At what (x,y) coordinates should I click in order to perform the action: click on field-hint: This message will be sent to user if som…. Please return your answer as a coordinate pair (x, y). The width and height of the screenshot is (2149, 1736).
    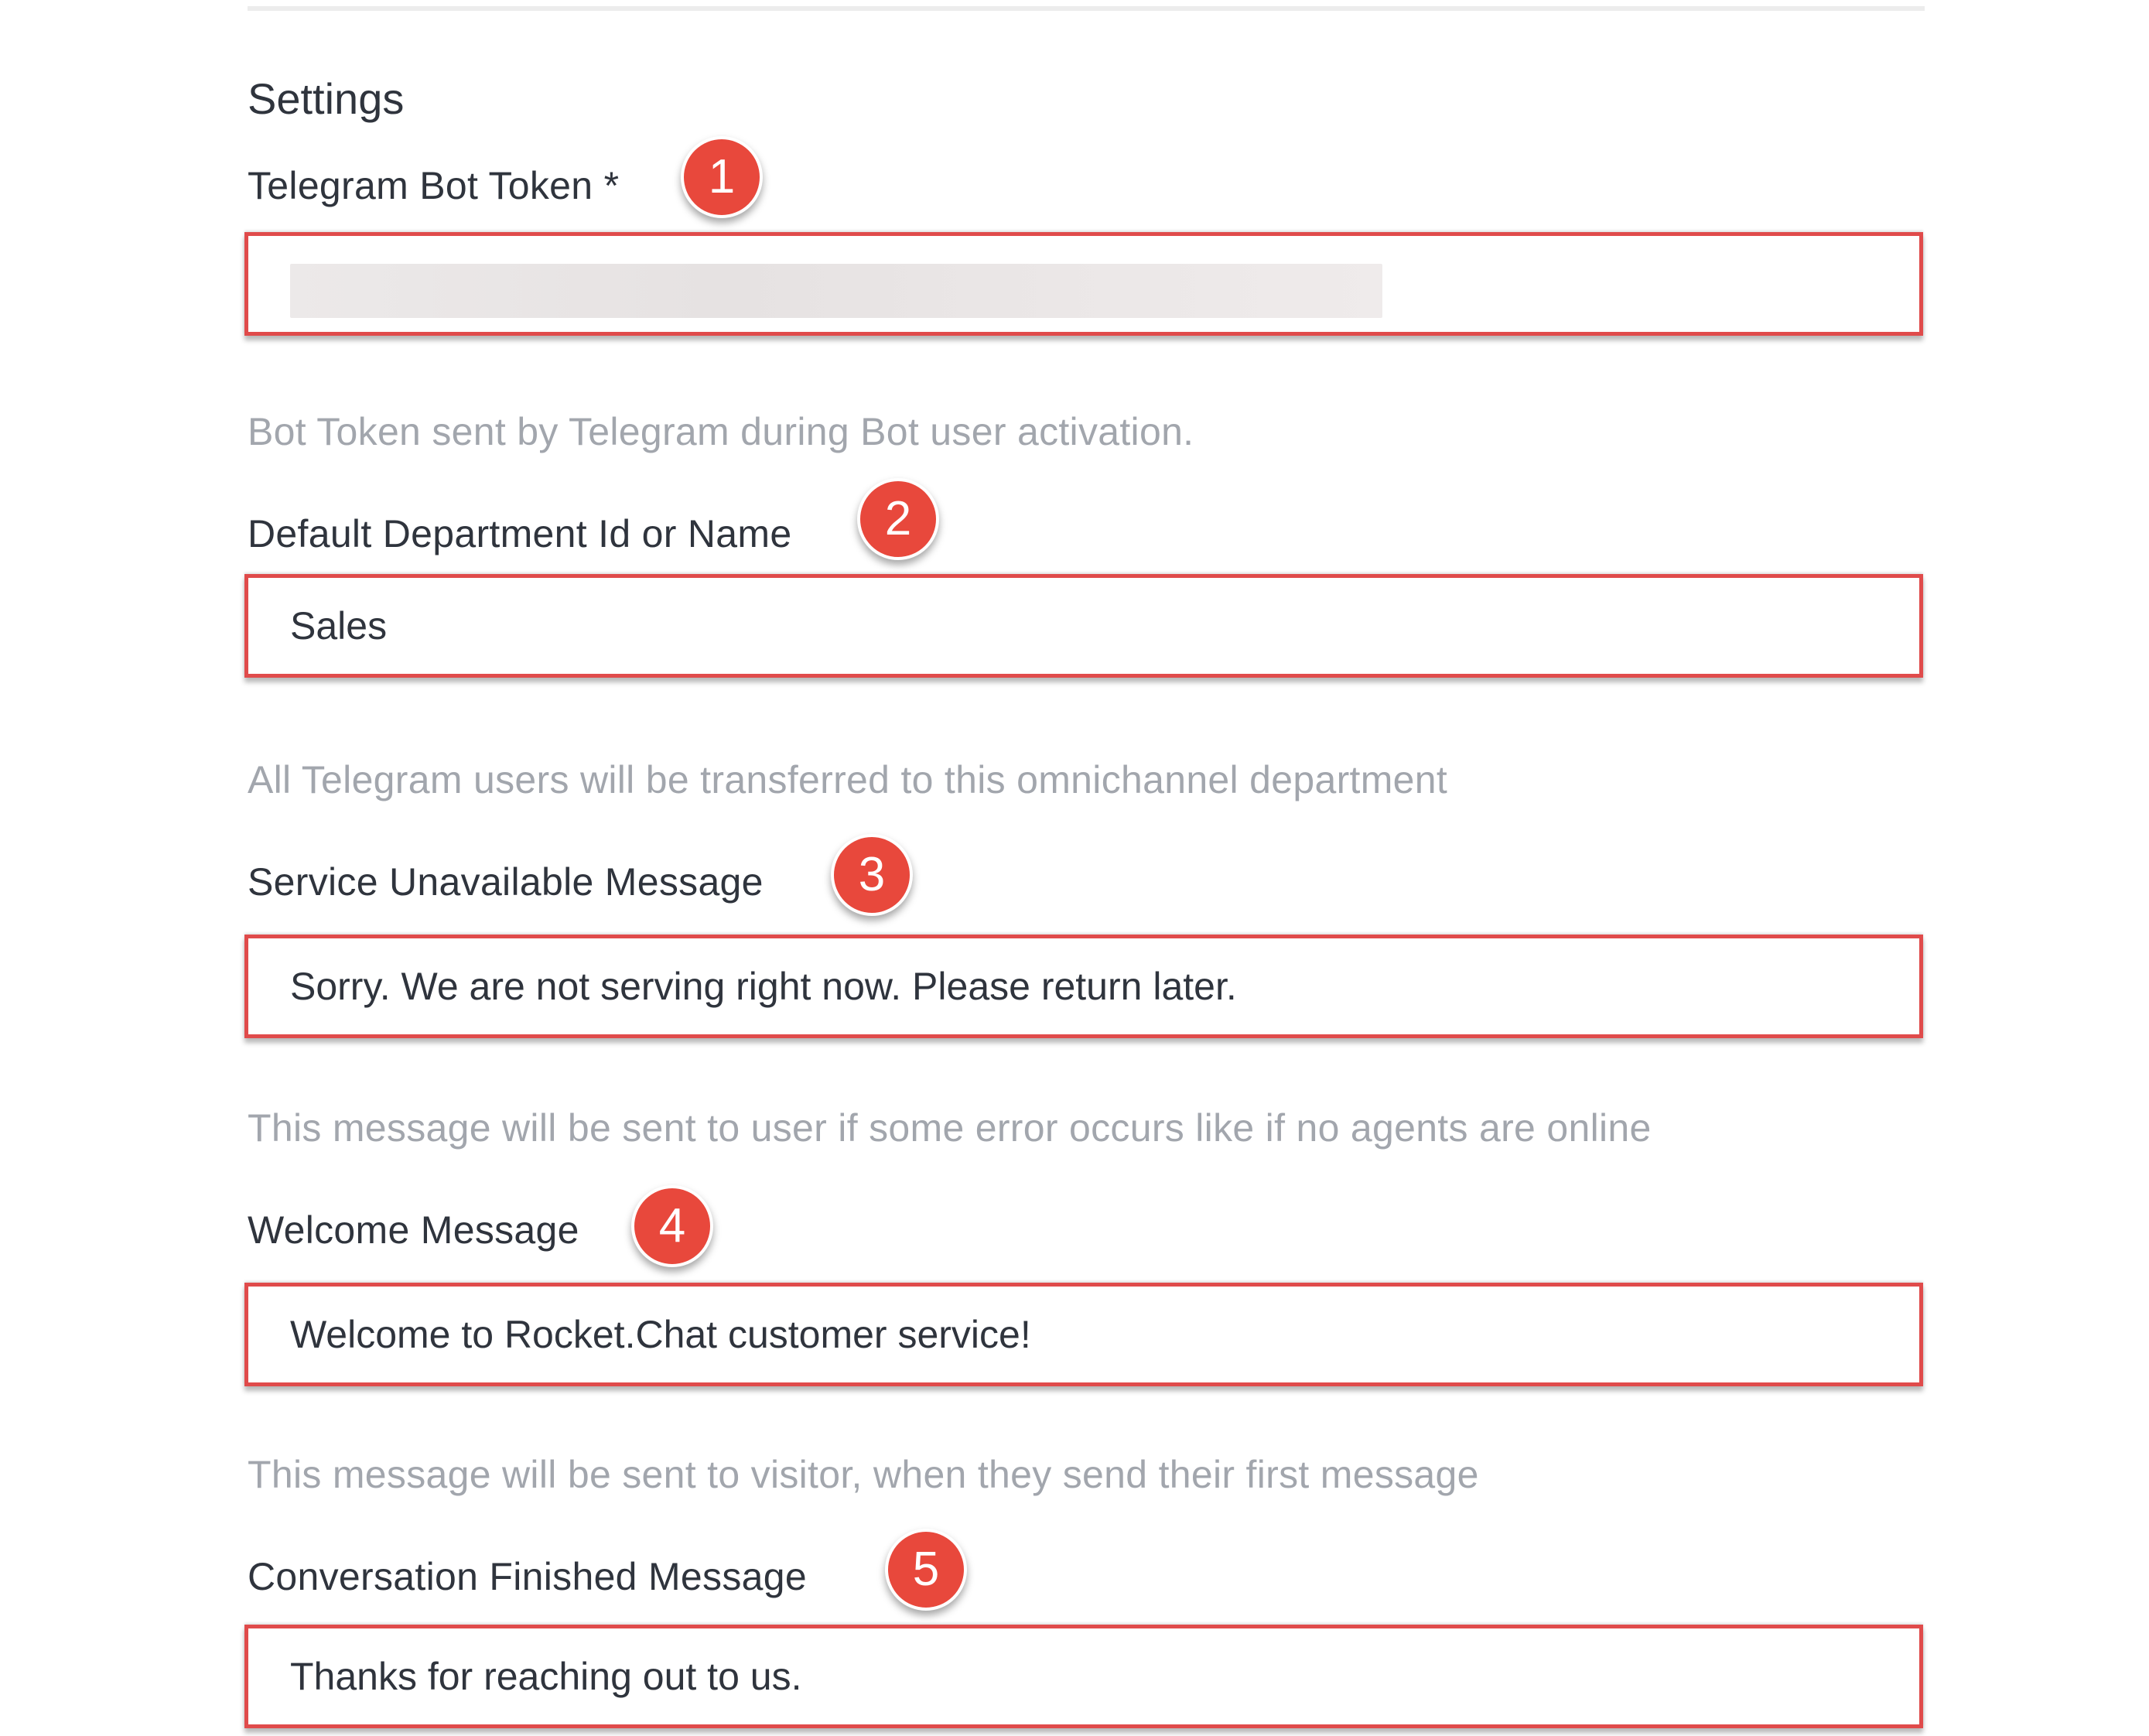
    Looking at the image, I should click on (950, 1128).